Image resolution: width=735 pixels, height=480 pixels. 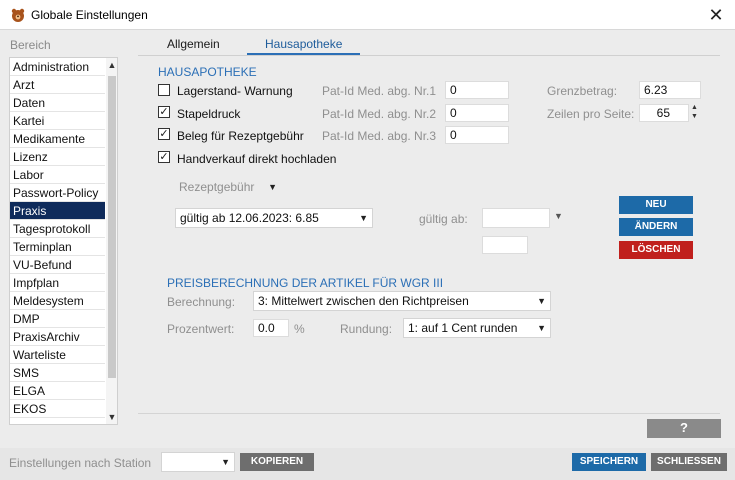 I want to click on gueltig-ab-date-select, so click(x=516, y=218).